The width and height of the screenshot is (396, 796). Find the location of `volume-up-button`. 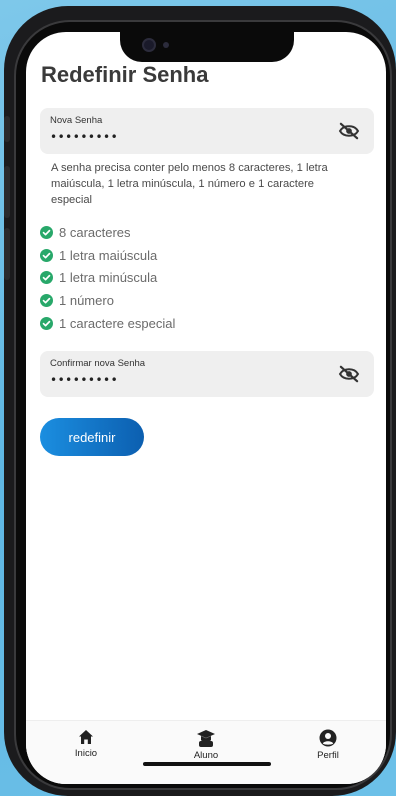

volume-up-button is located at coordinates (7, 192).